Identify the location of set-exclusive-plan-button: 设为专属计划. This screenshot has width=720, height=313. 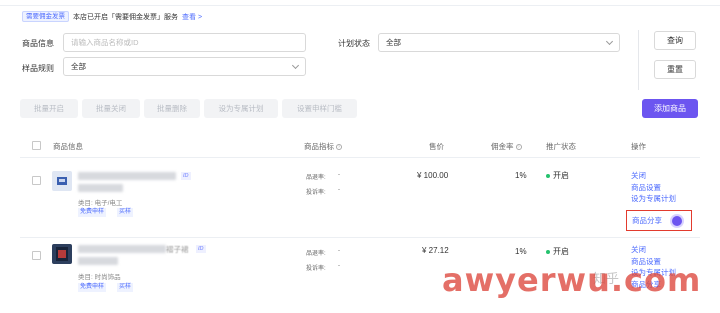
(241, 108).